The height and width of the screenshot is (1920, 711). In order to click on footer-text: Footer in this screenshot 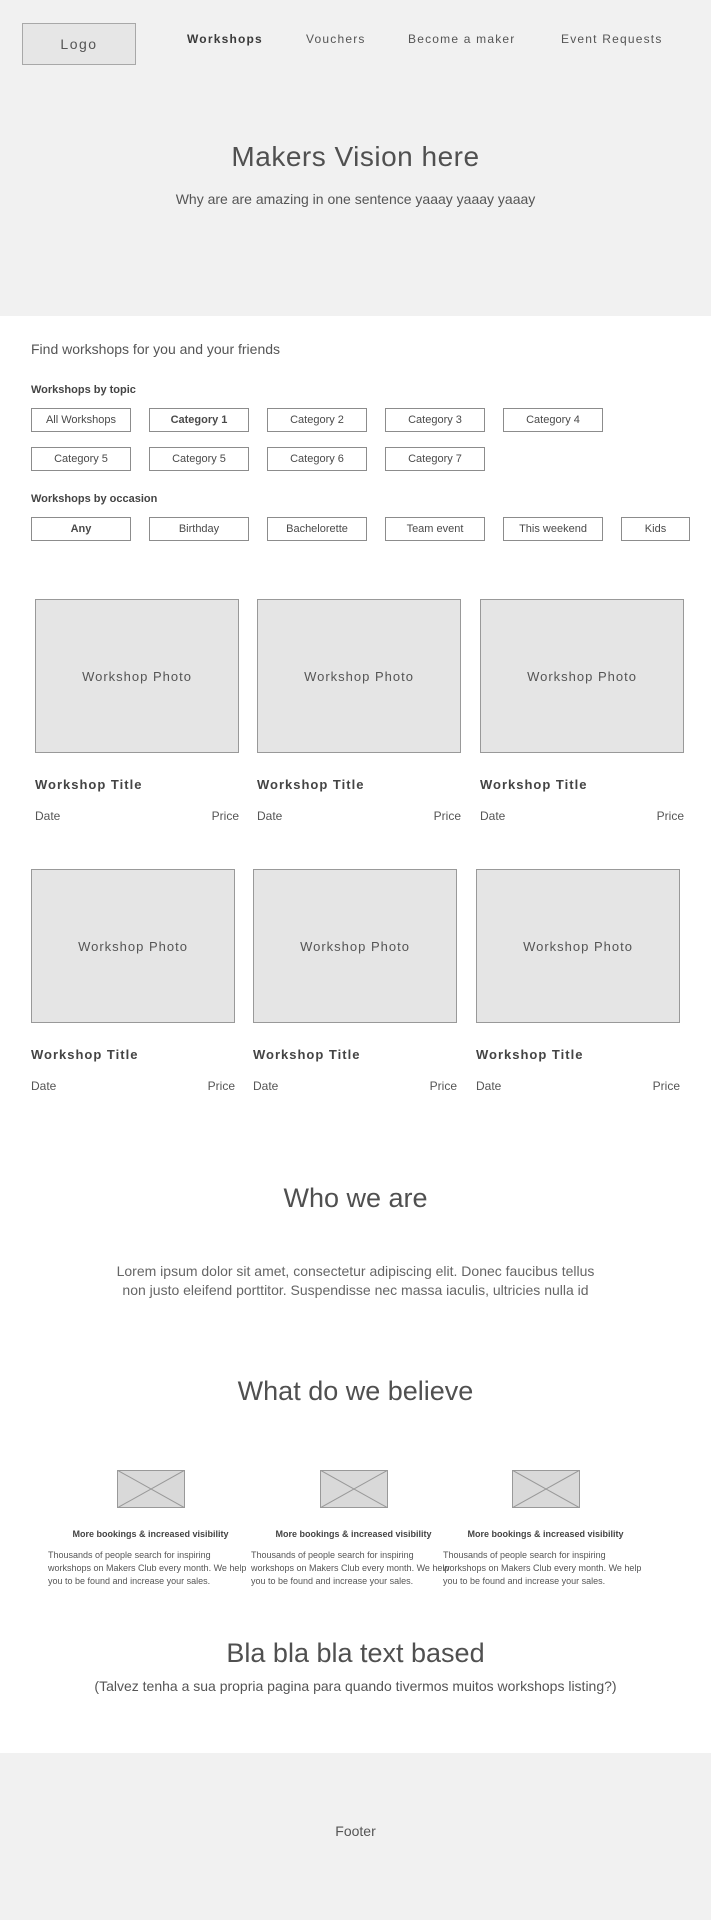, I will do `click(355, 1831)`.